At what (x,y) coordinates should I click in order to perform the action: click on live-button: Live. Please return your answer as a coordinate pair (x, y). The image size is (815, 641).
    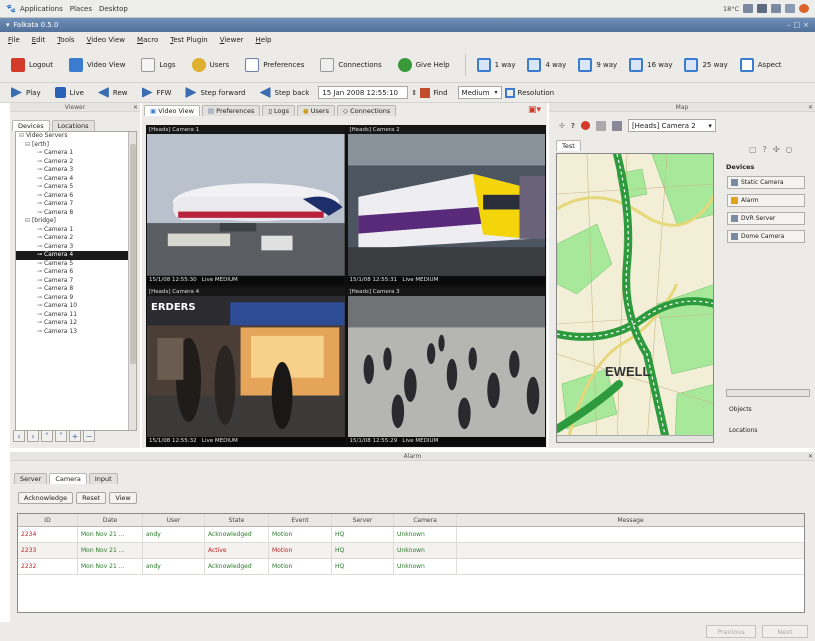
    Looking at the image, I should click on (69, 93).